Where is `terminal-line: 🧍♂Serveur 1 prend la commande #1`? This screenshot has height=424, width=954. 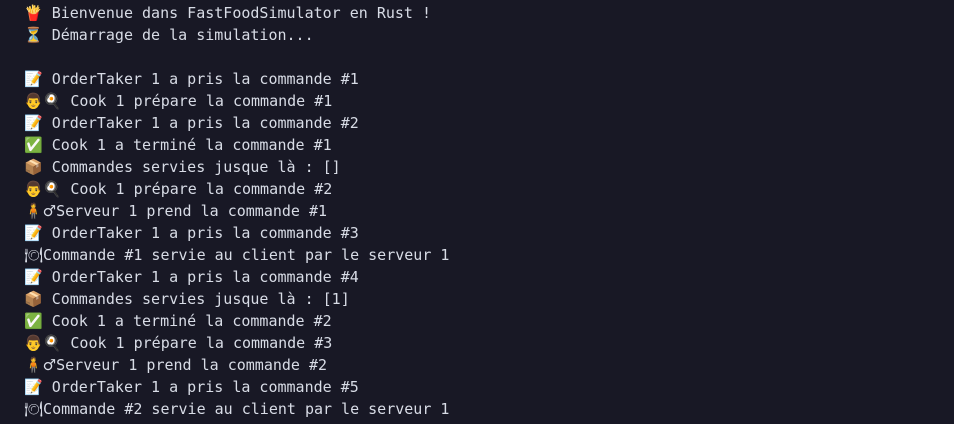
terminal-line: 🧍♂Serveur 1 prend la commande #1 is located at coordinates (236, 211).